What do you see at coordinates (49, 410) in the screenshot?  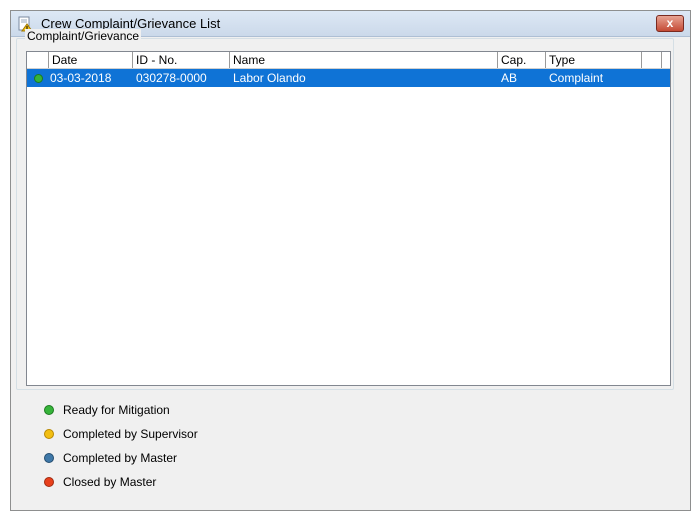 I see `green-status-icon` at bounding box center [49, 410].